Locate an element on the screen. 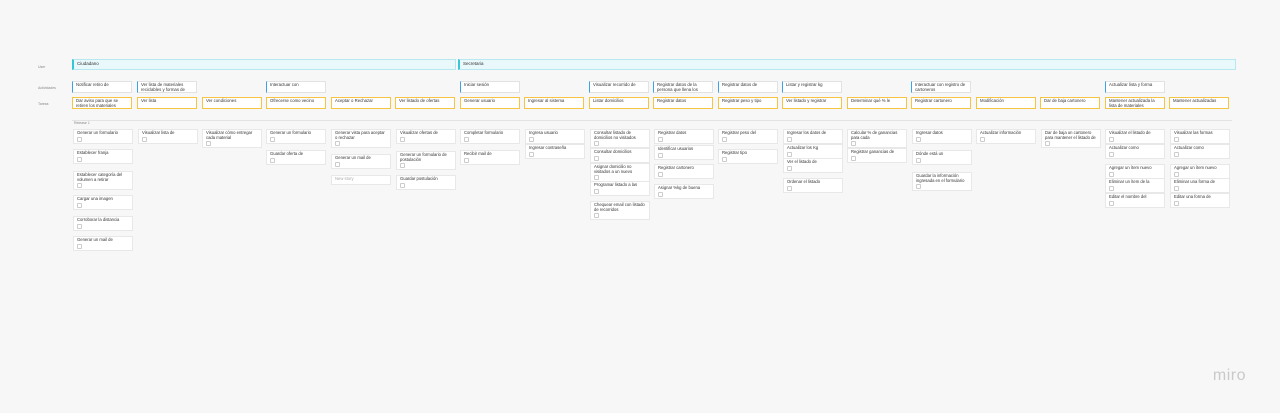 The image size is (1280, 413). activity-card: Iniciar sesión is located at coordinates (490, 87).